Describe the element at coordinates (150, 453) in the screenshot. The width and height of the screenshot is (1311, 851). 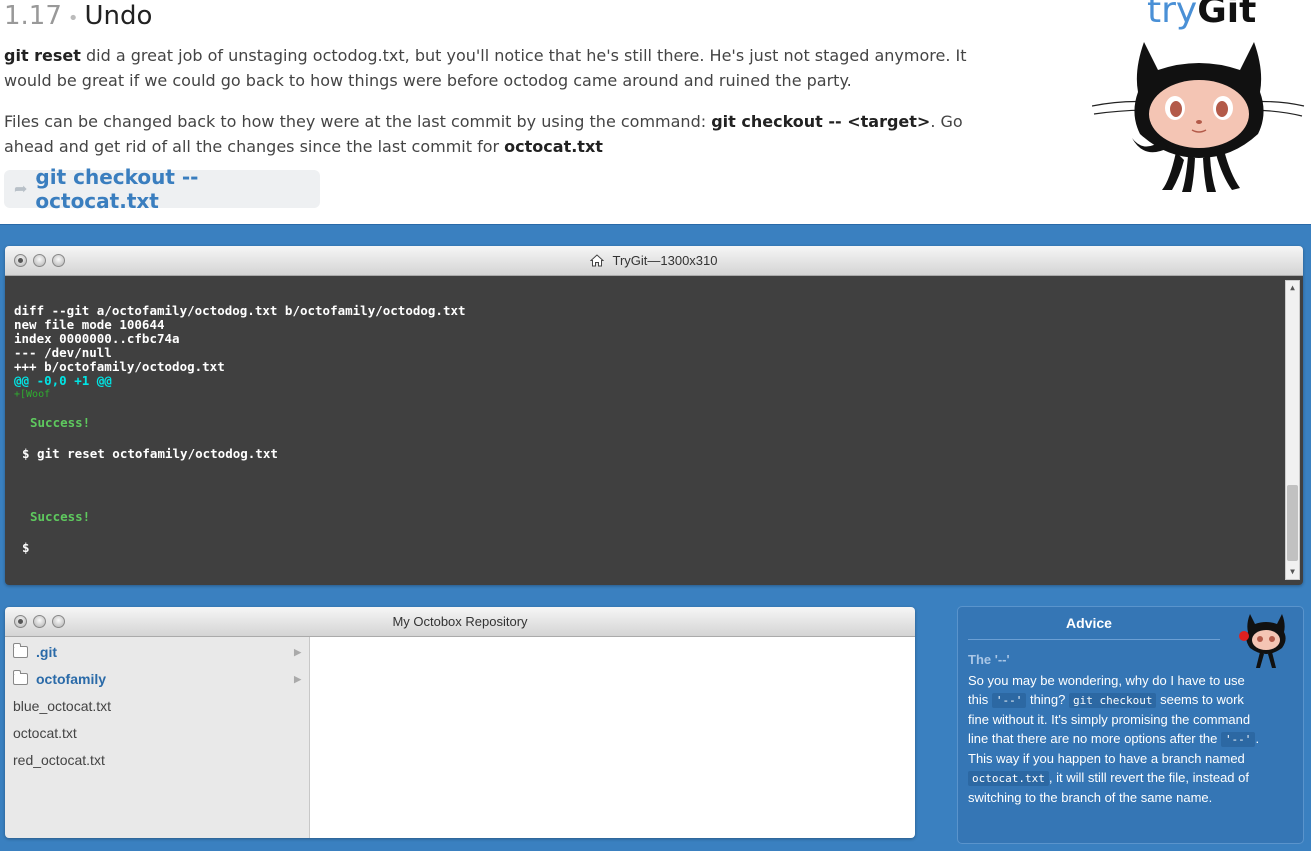
I see `terminal-prompt-command: $ git reset octofamily/octodog.txt` at that location.